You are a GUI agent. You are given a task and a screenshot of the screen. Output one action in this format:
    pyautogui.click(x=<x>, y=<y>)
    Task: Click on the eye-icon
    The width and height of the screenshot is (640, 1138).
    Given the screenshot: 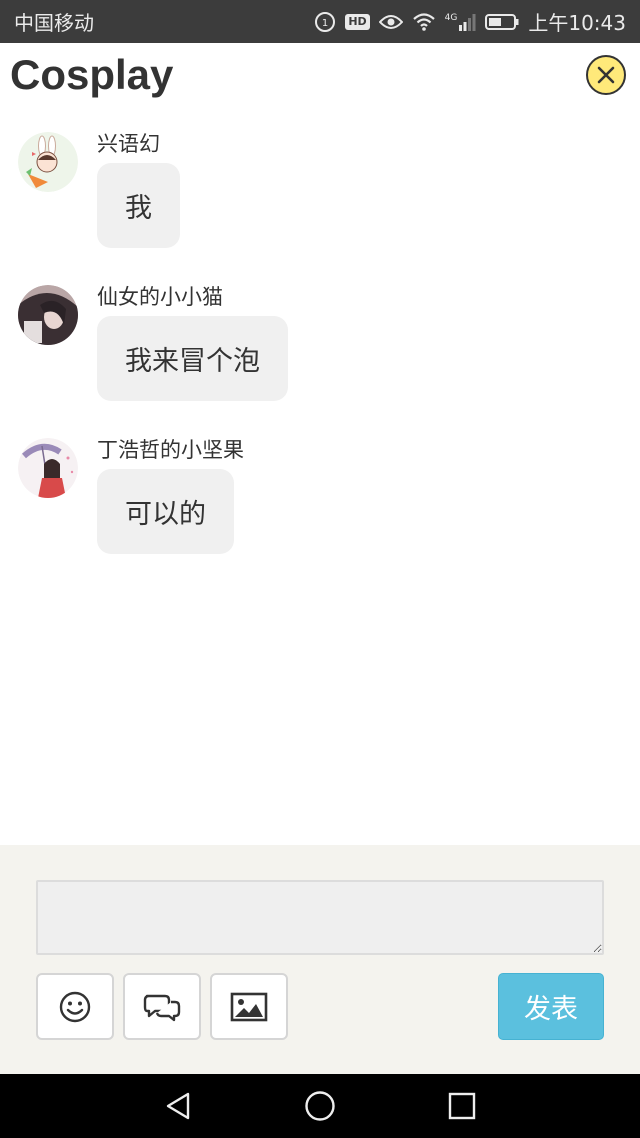 What is the action you would take?
    pyautogui.click(x=390, y=22)
    